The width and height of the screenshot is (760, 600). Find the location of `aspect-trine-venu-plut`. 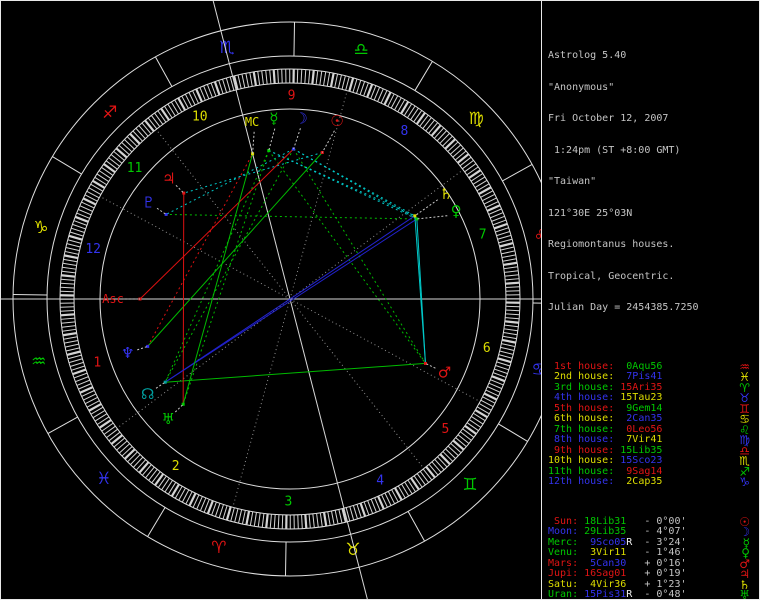

aspect-trine-venu-plut is located at coordinates (291, 216).